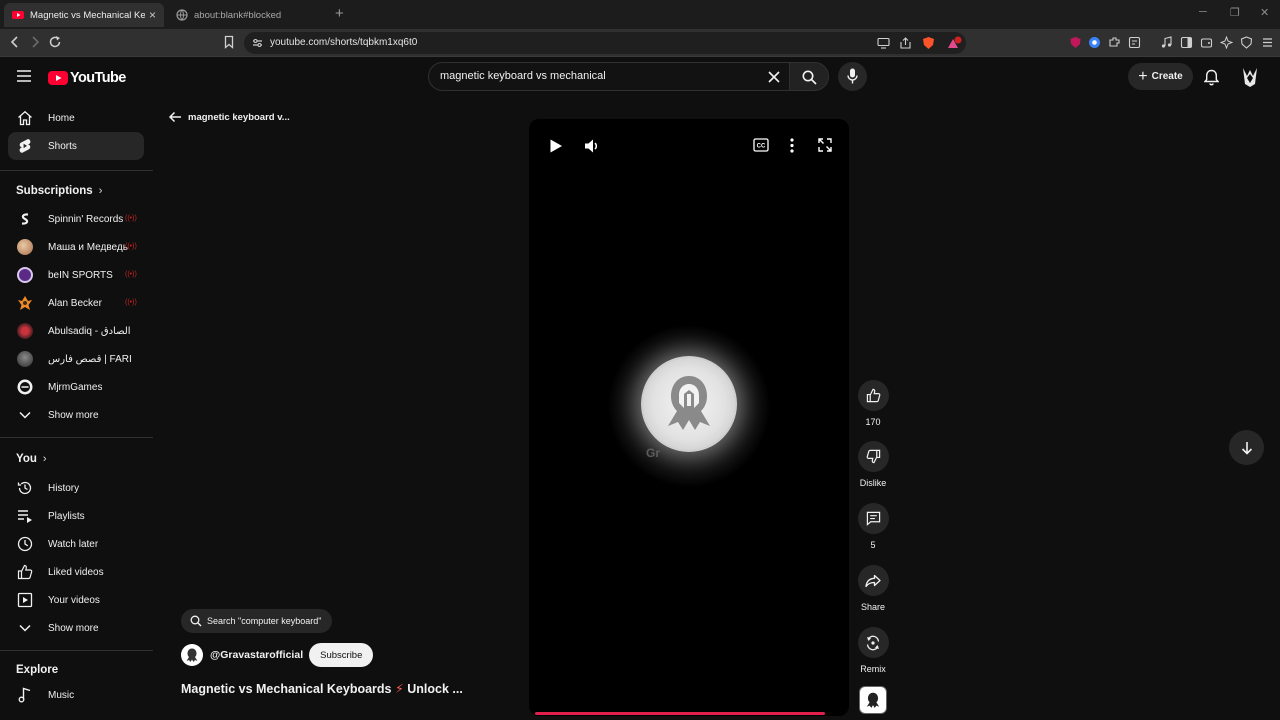 Image resolution: width=1280 pixels, height=720 pixels. Describe the element at coordinates (76, 544) in the screenshot. I see `sidebar-item-watch-later: Watch later` at that location.